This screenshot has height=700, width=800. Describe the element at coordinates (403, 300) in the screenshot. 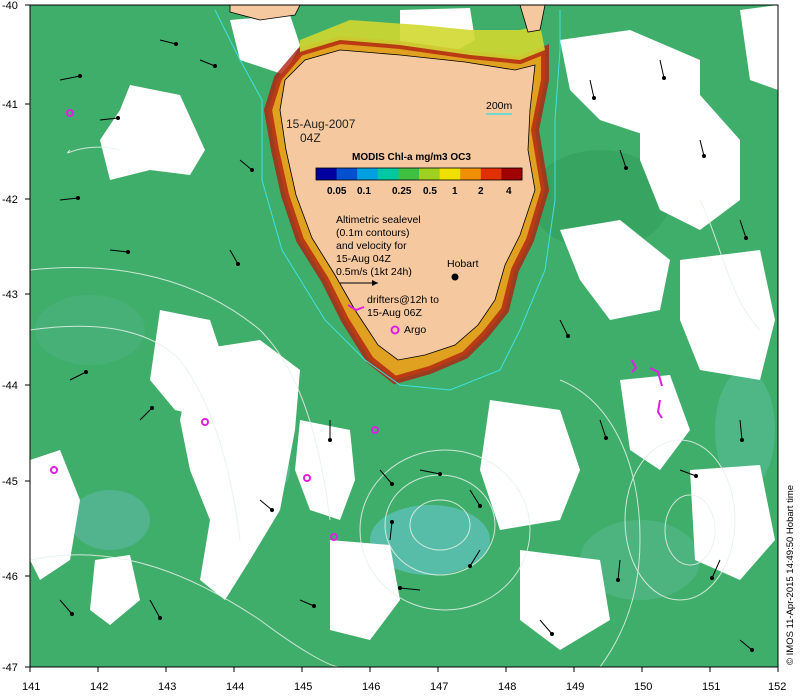

I see `drifters-line: drifters@12h to` at that location.